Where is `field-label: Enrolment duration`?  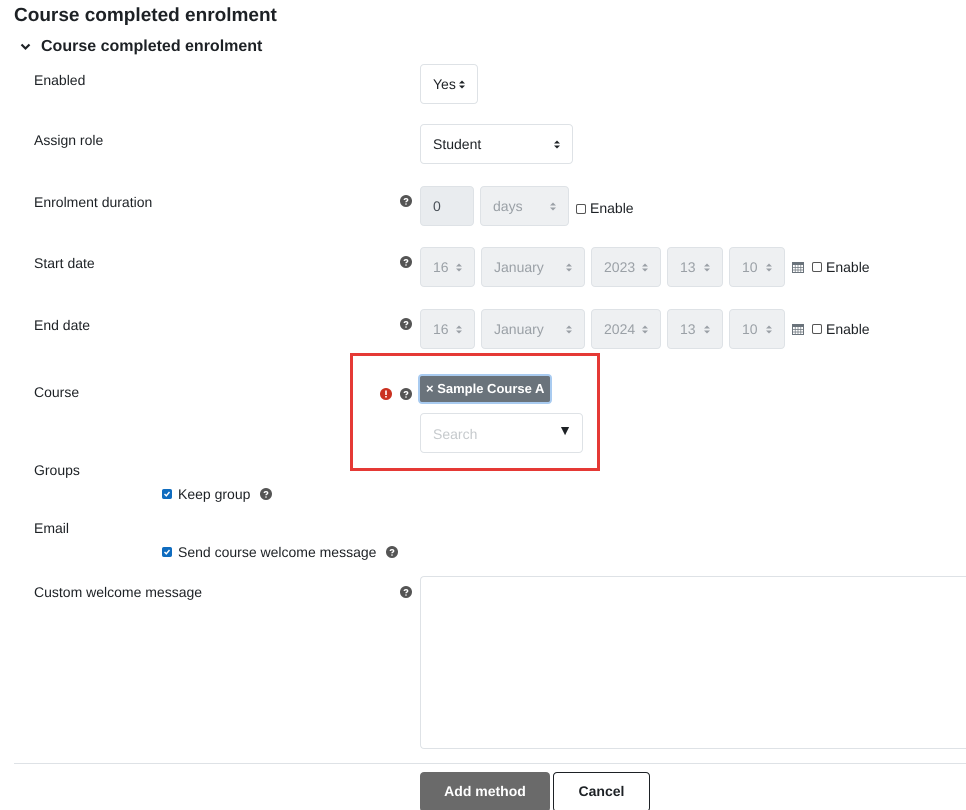 field-label: Enrolment duration is located at coordinates (94, 202).